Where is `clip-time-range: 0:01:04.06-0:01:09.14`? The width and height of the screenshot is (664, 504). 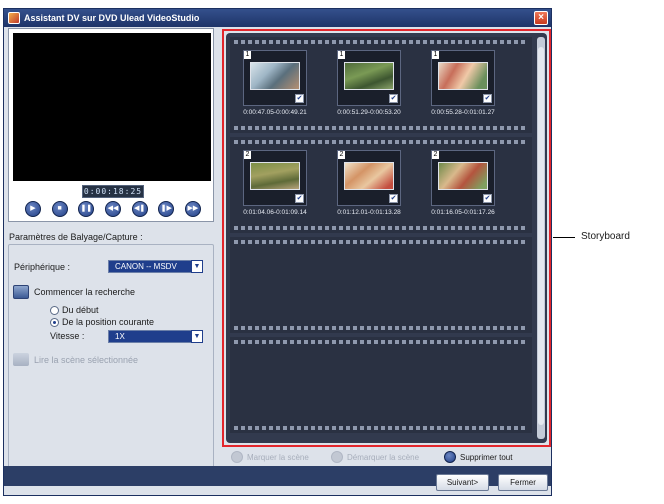 clip-time-range: 0:01:04.06-0:01:09.14 is located at coordinates (275, 212).